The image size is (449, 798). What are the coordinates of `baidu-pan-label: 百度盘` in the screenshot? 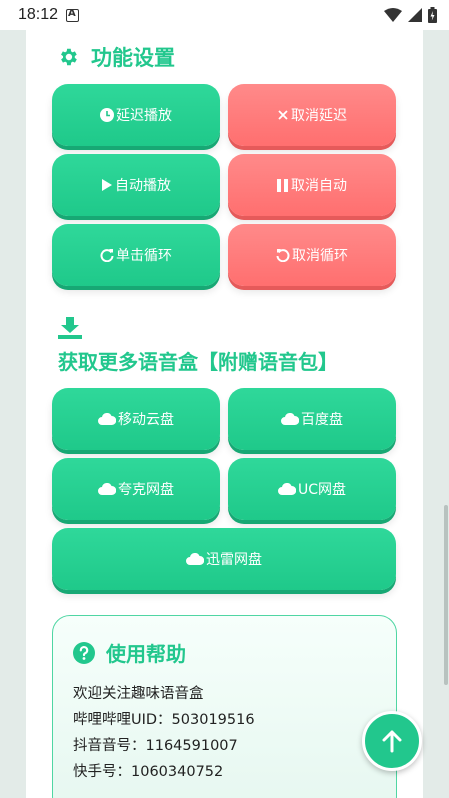 It's located at (322, 420).